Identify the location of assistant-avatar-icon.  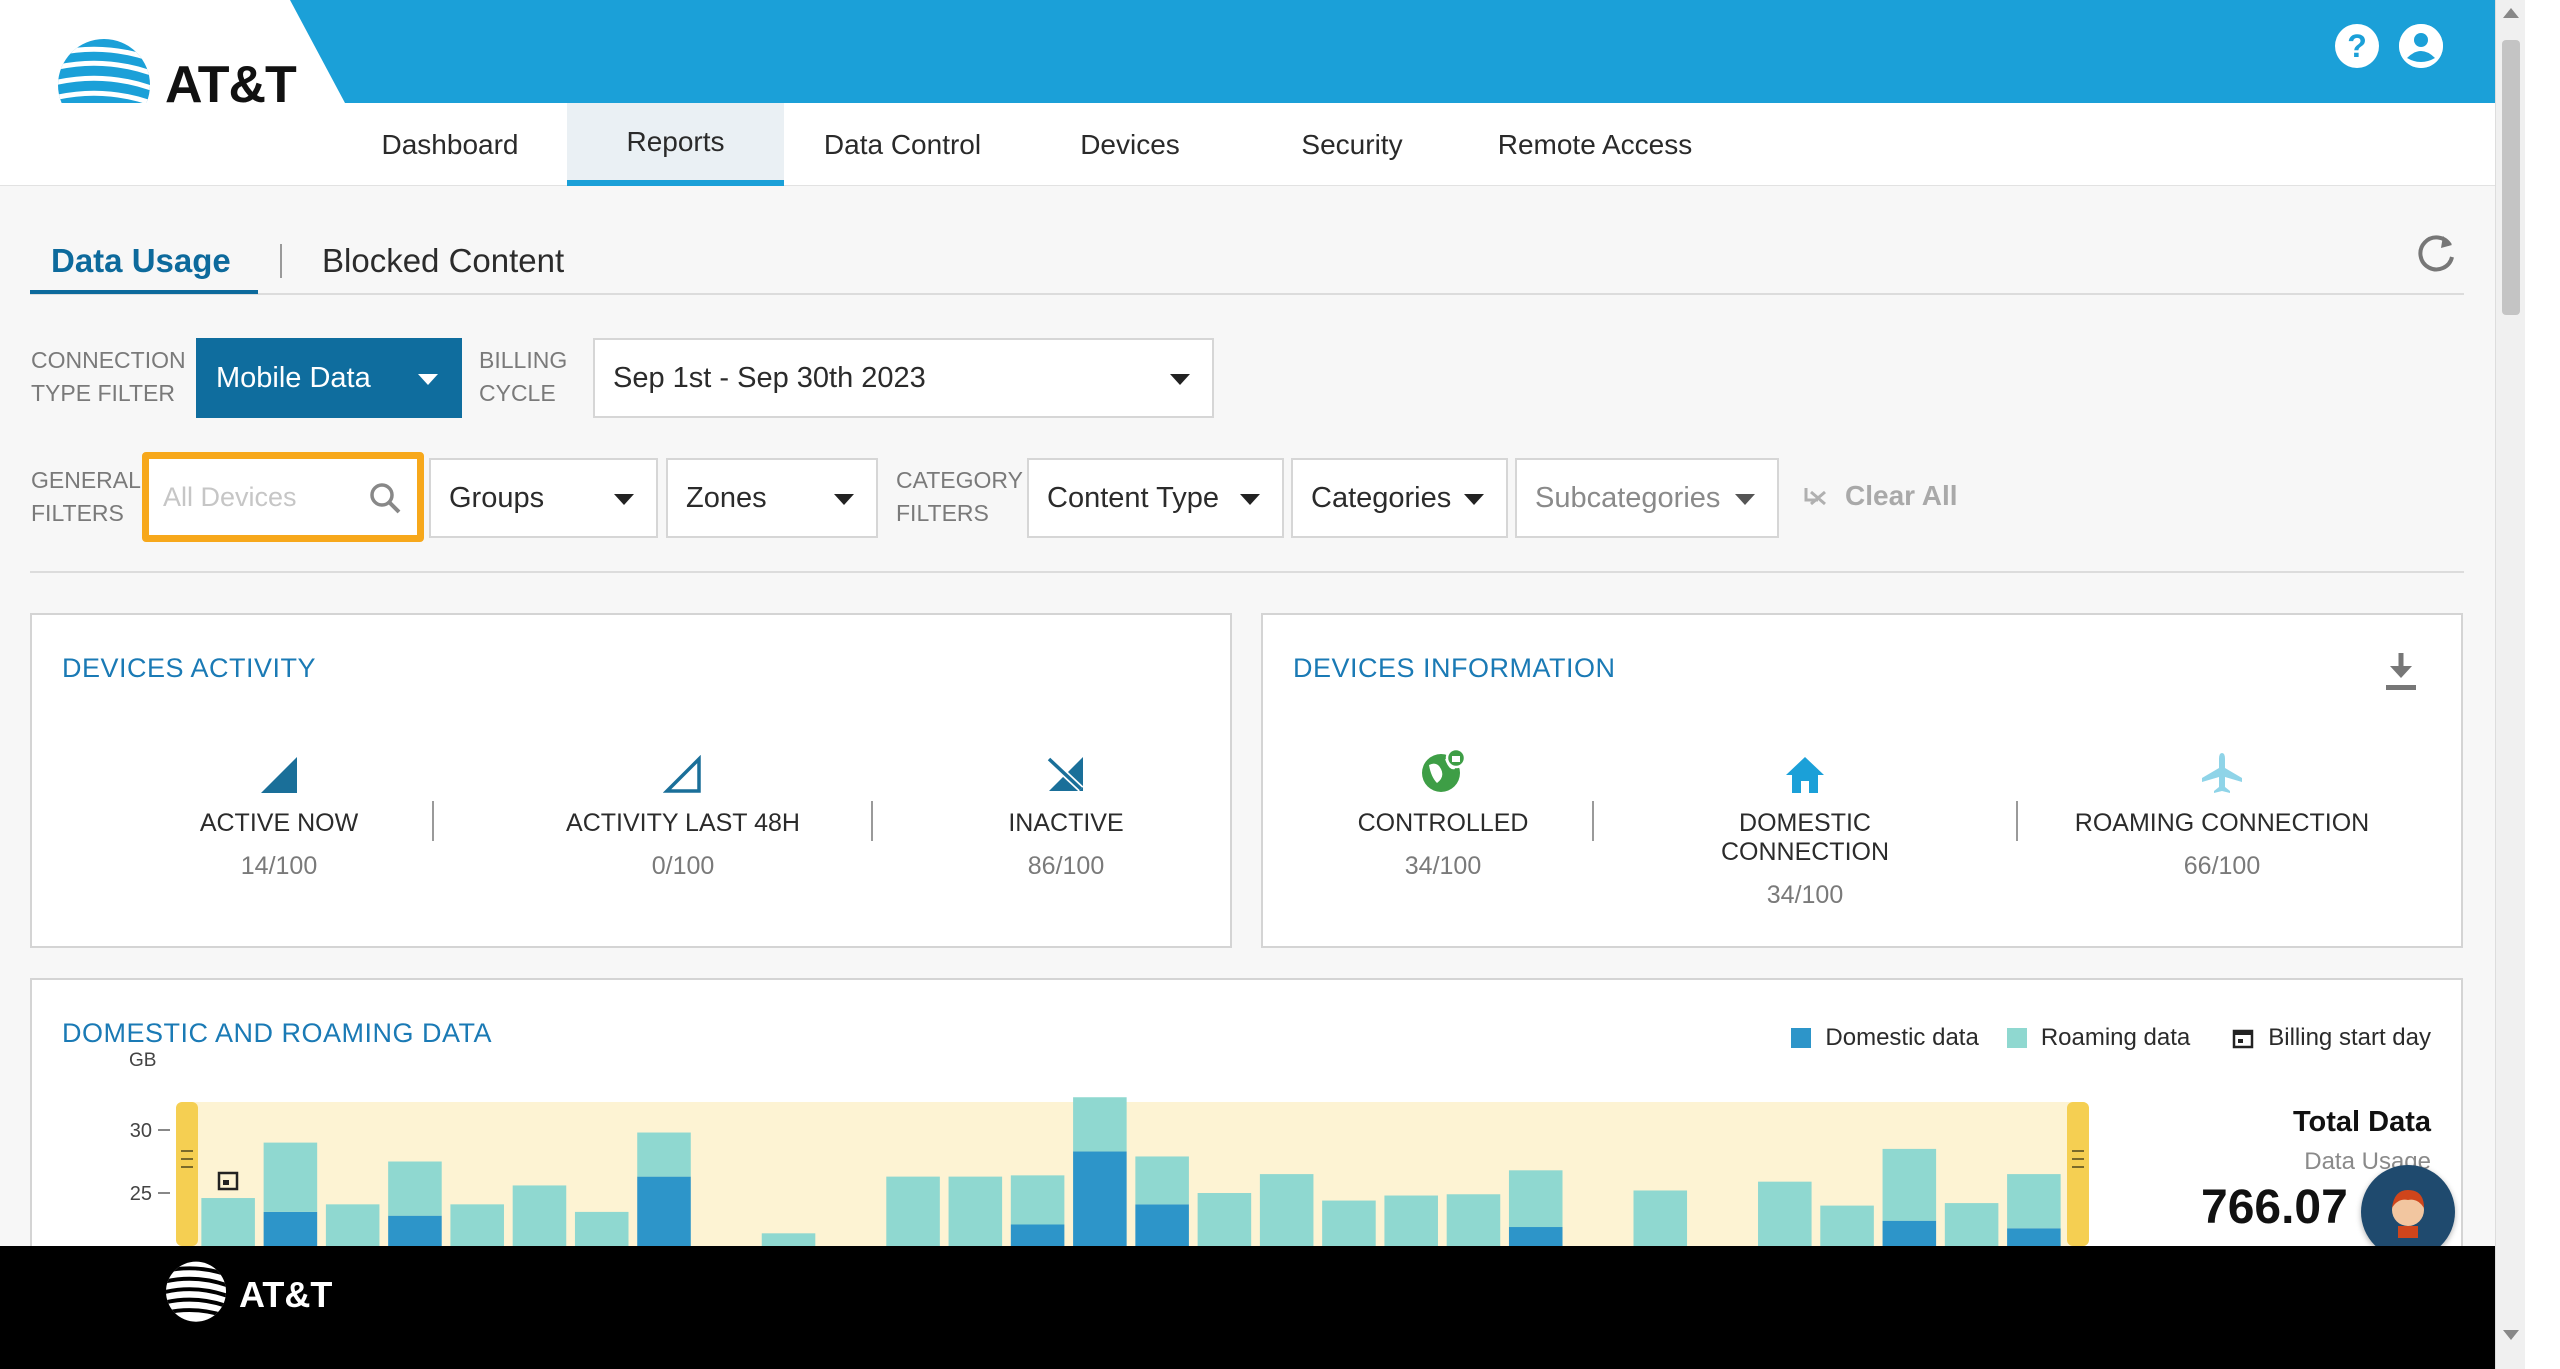
(2408, 1214).